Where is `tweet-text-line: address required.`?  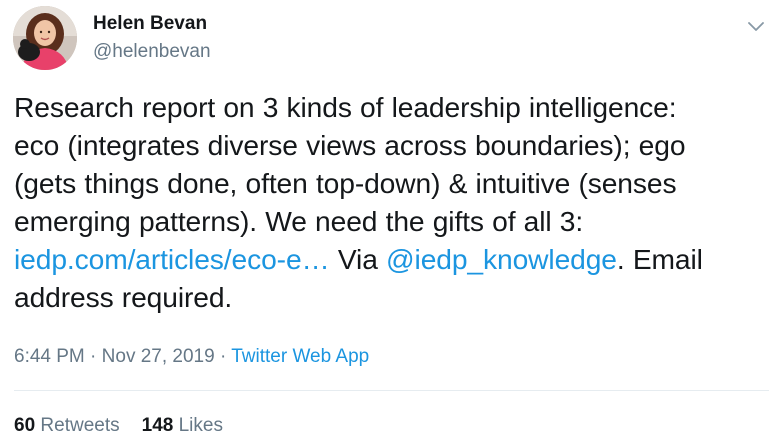
tweet-text-line: address required. is located at coordinates (123, 297).